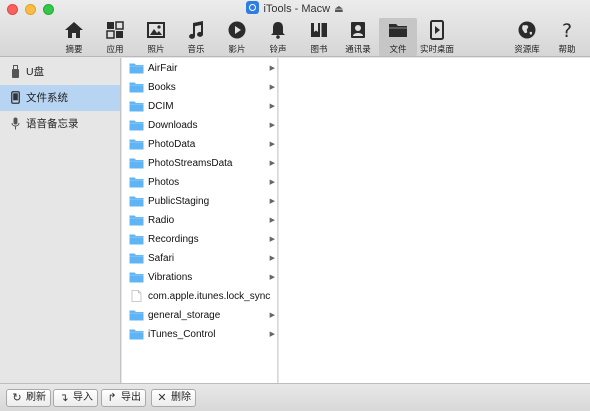  Describe the element at coordinates (199, 296) in the screenshot. I see `file-row: com.apple.itunes.lock_sync` at that location.